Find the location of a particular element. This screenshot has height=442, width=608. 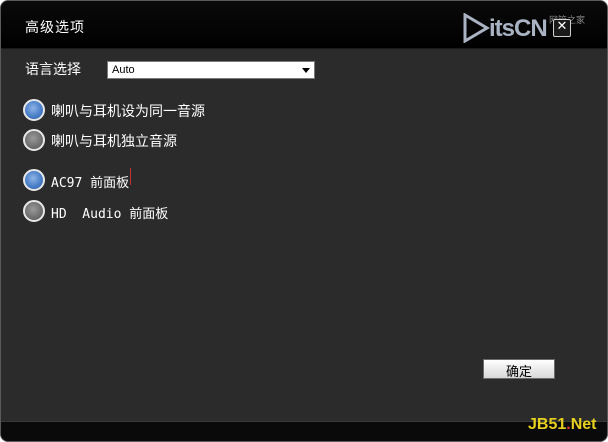

radio-speaker-independent-source is located at coordinates (34, 140).